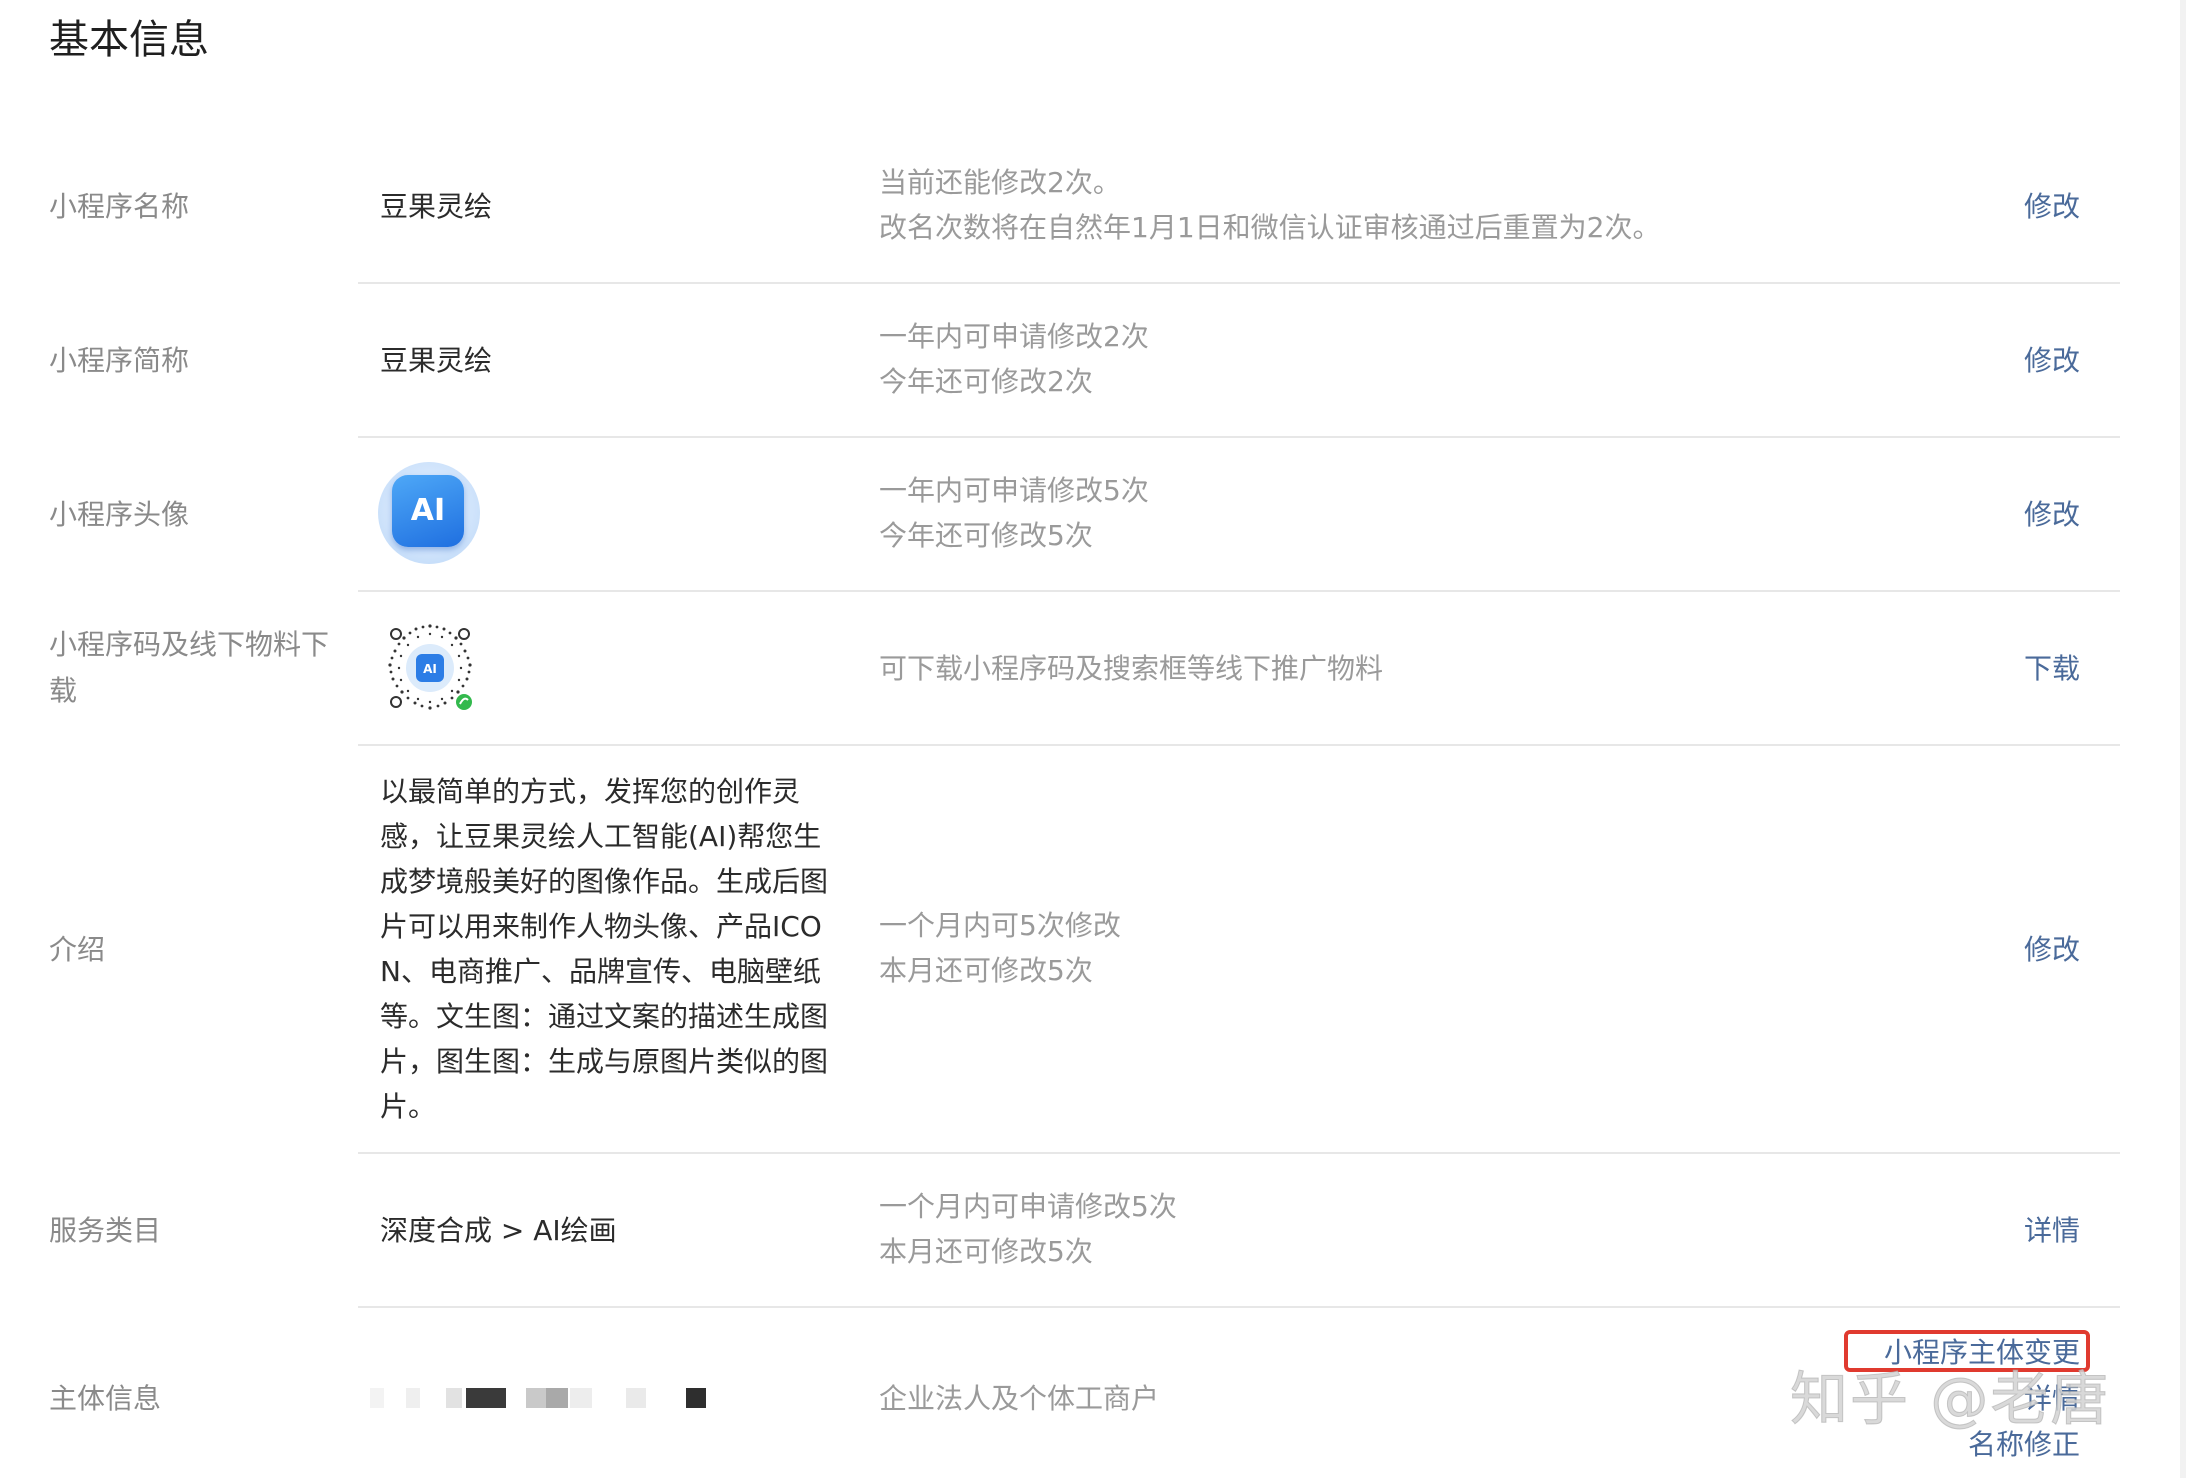  I want to click on name-value: 豆果灵绘, so click(436, 206).